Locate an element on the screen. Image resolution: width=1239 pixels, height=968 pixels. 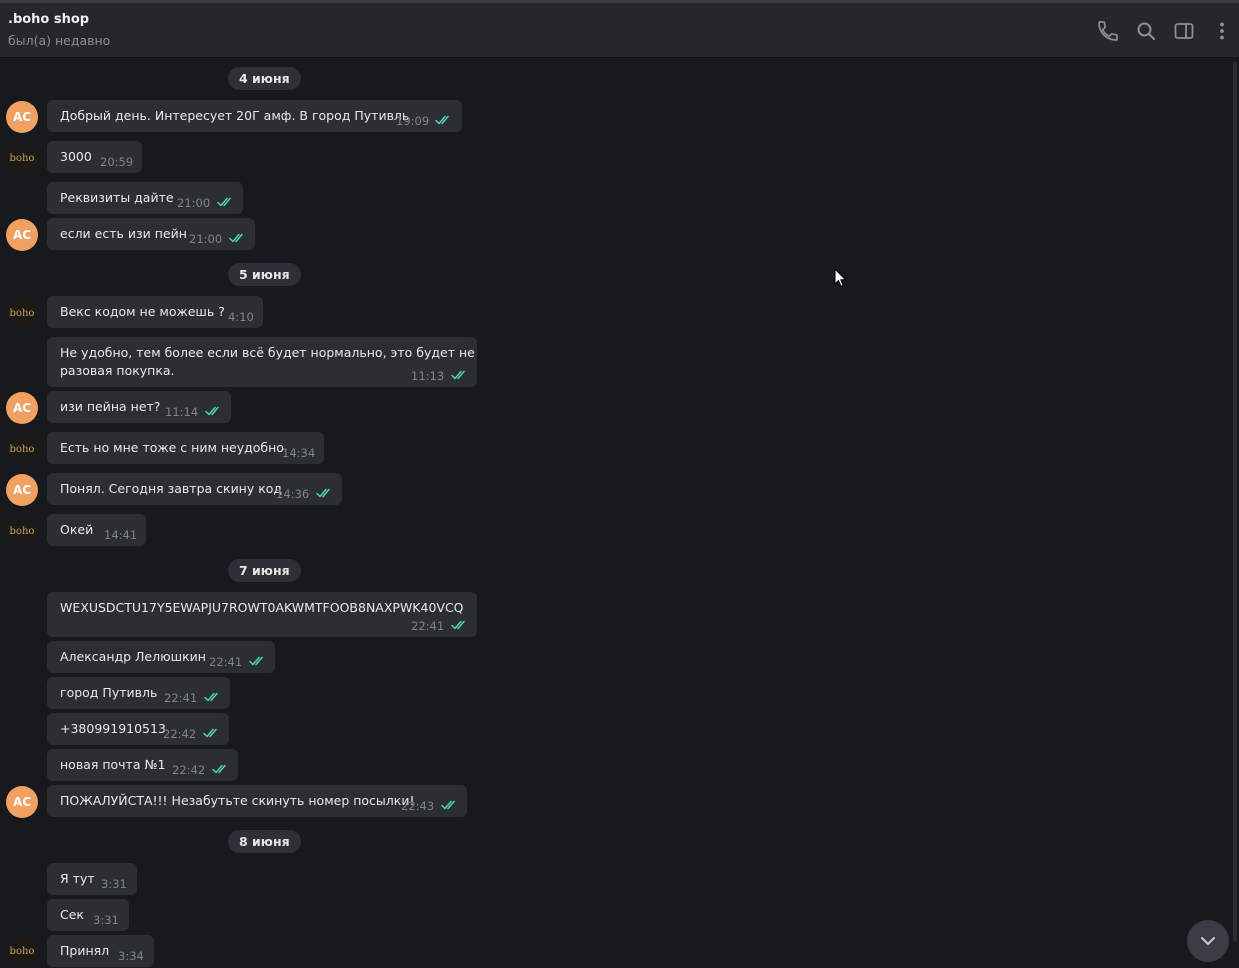
message-text: новая почта №1 is located at coordinates (113, 764).